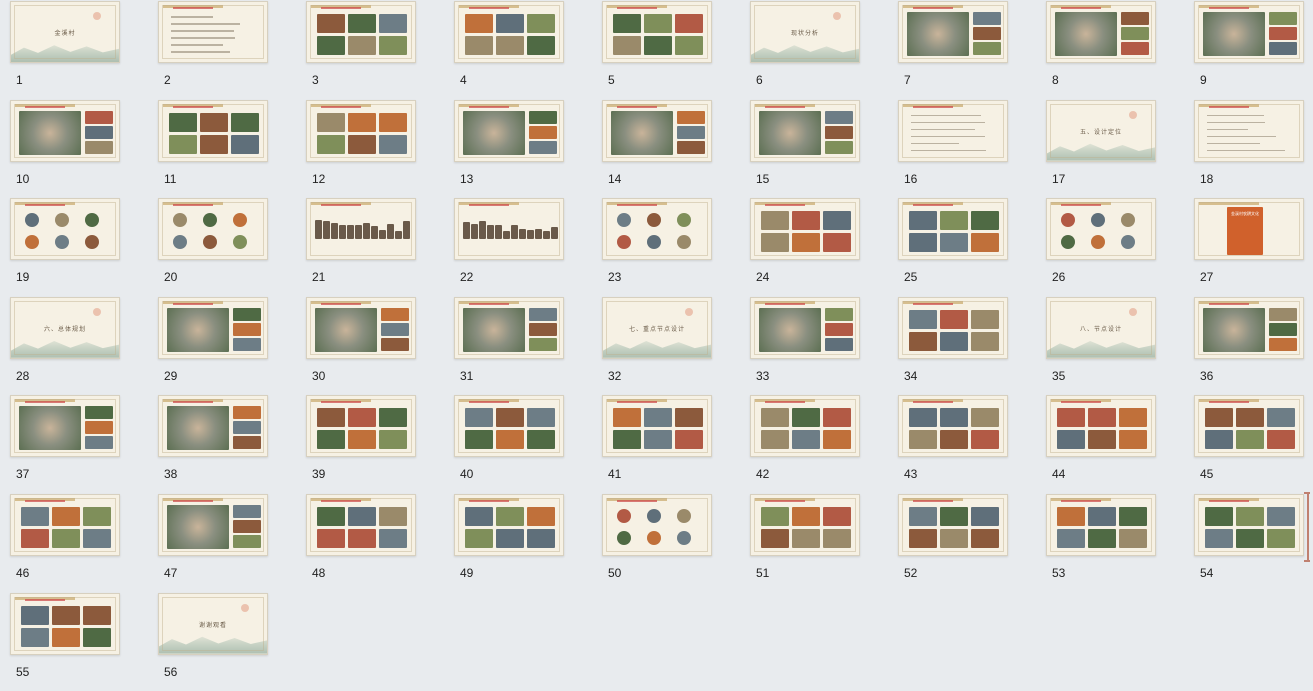 This screenshot has height=691, width=1313. I want to click on slide-thumbnail: 金溪村农耕文化, so click(1249, 229).